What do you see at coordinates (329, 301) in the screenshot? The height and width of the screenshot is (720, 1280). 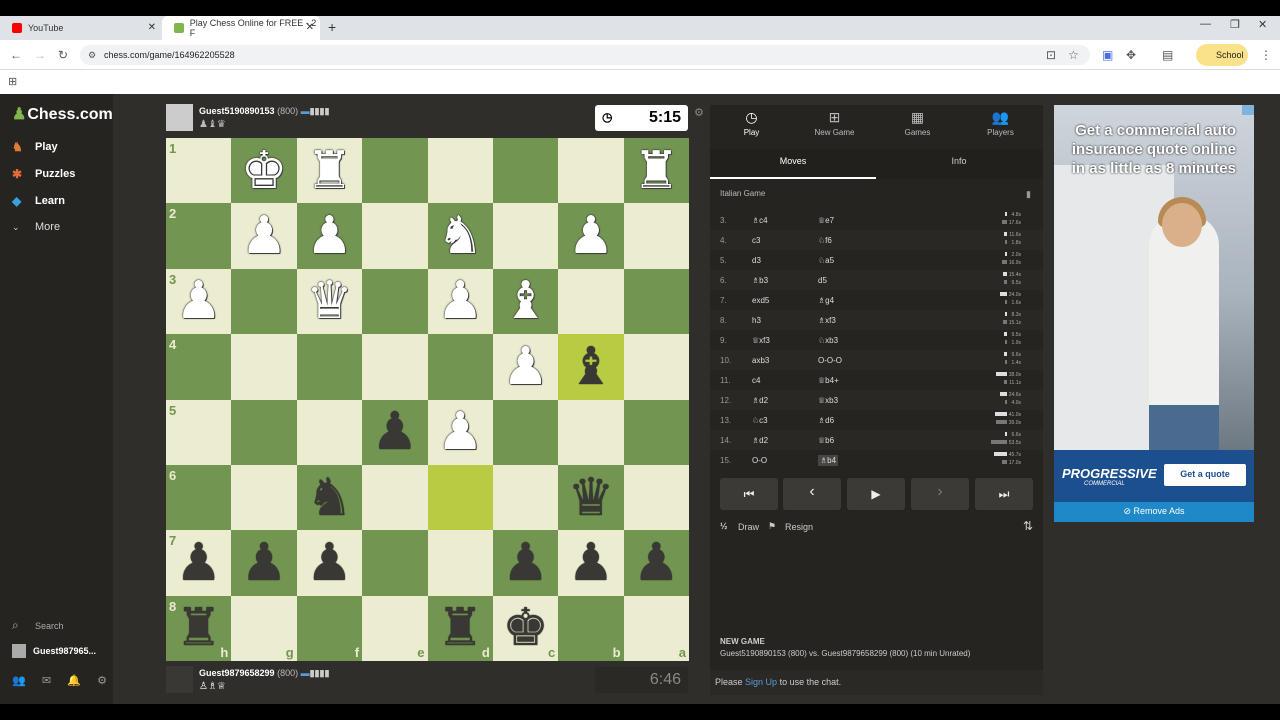 I see `board-square: ♛` at bounding box center [329, 301].